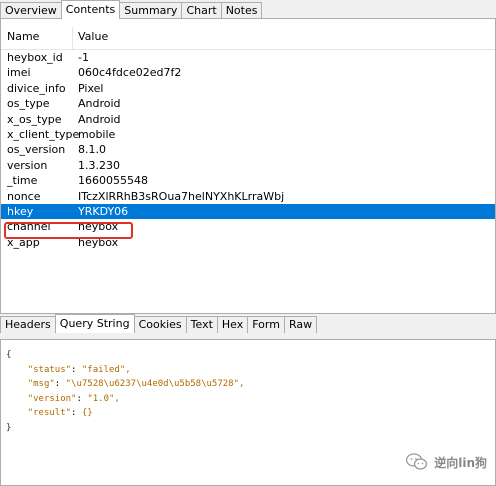  I want to click on table-row: heybox_id -1, so click(248, 57).